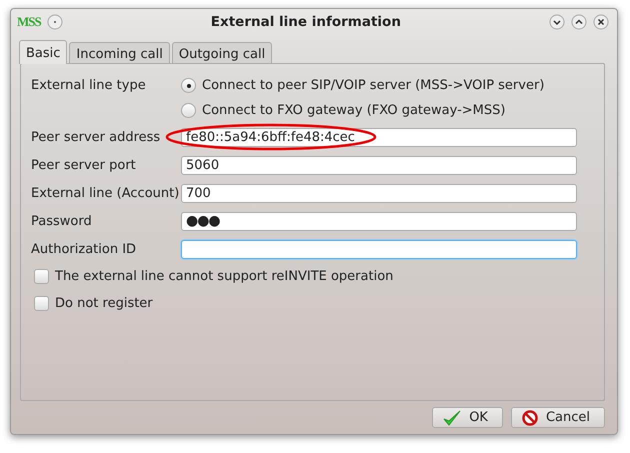 The width and height of the screenshot is (630, 453). Describe the element at coordinates (379, 165) in the screenshot. I see `input-field: 5060` at that location.